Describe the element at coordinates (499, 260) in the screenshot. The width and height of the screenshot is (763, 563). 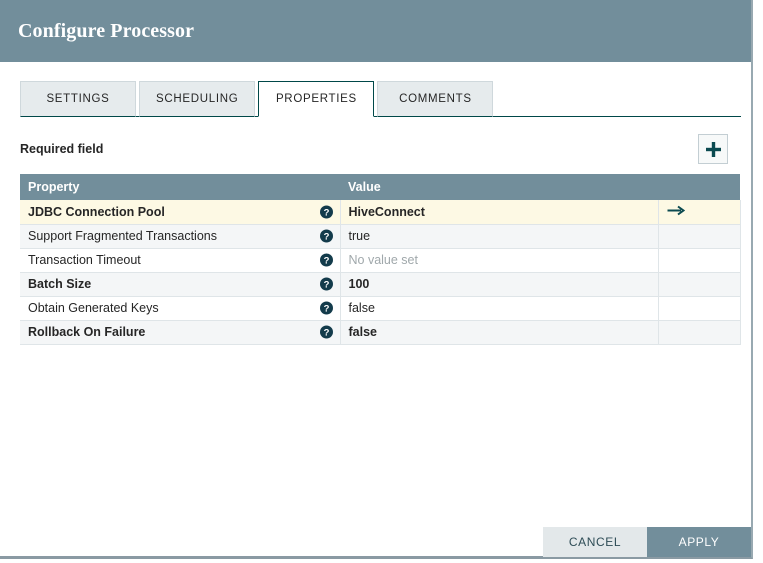
I see `property-value-cell: No value set` at that location.